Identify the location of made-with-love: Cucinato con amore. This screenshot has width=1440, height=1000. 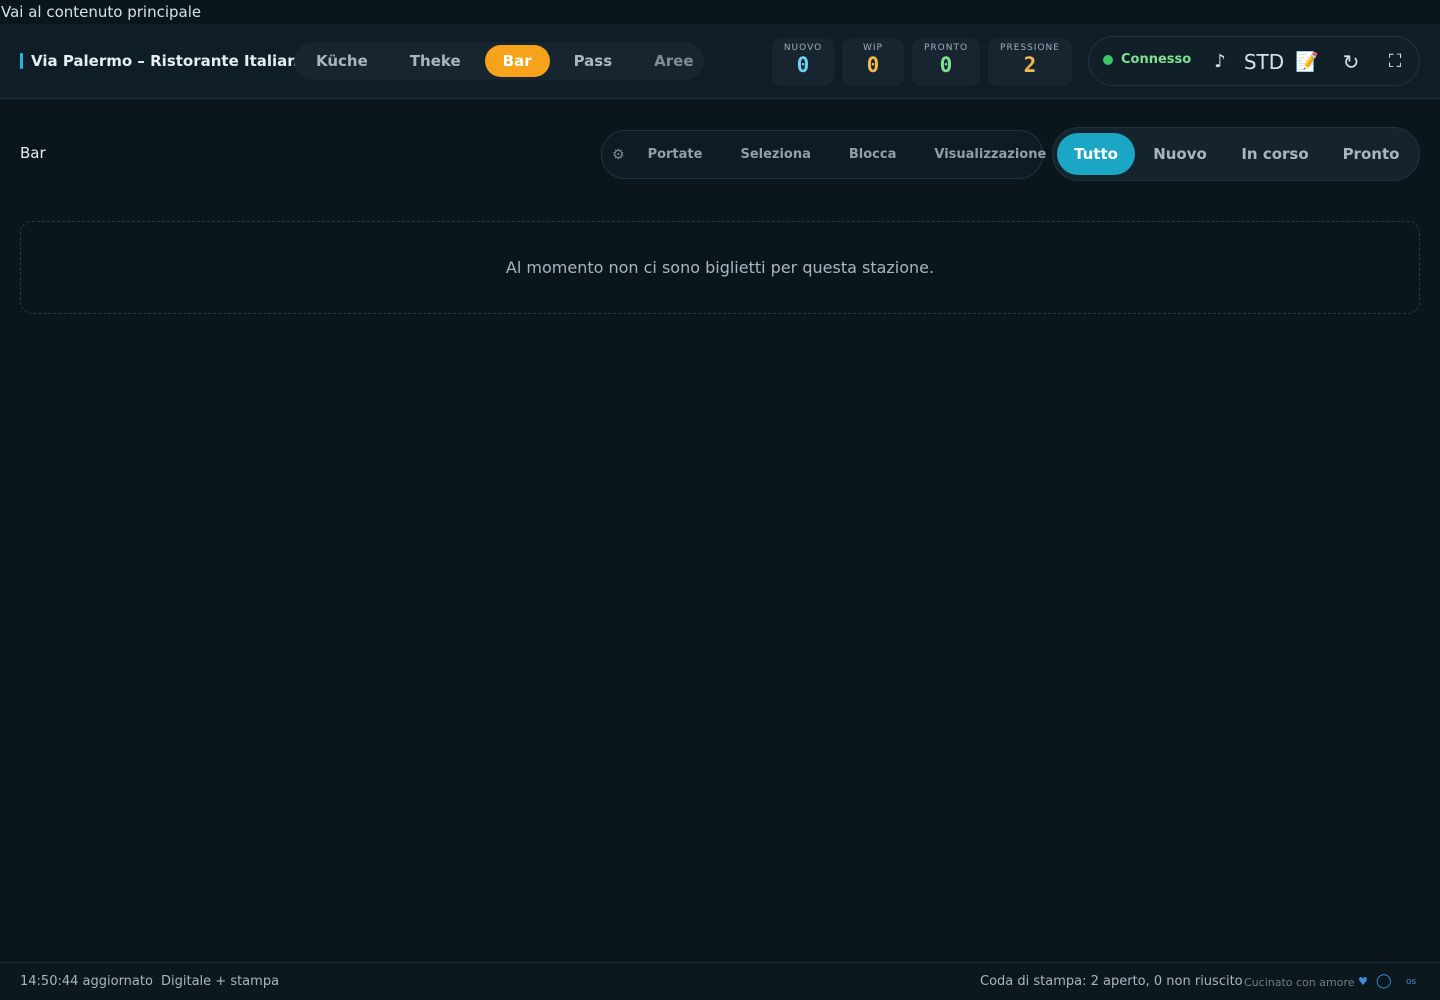
(1299, 982).